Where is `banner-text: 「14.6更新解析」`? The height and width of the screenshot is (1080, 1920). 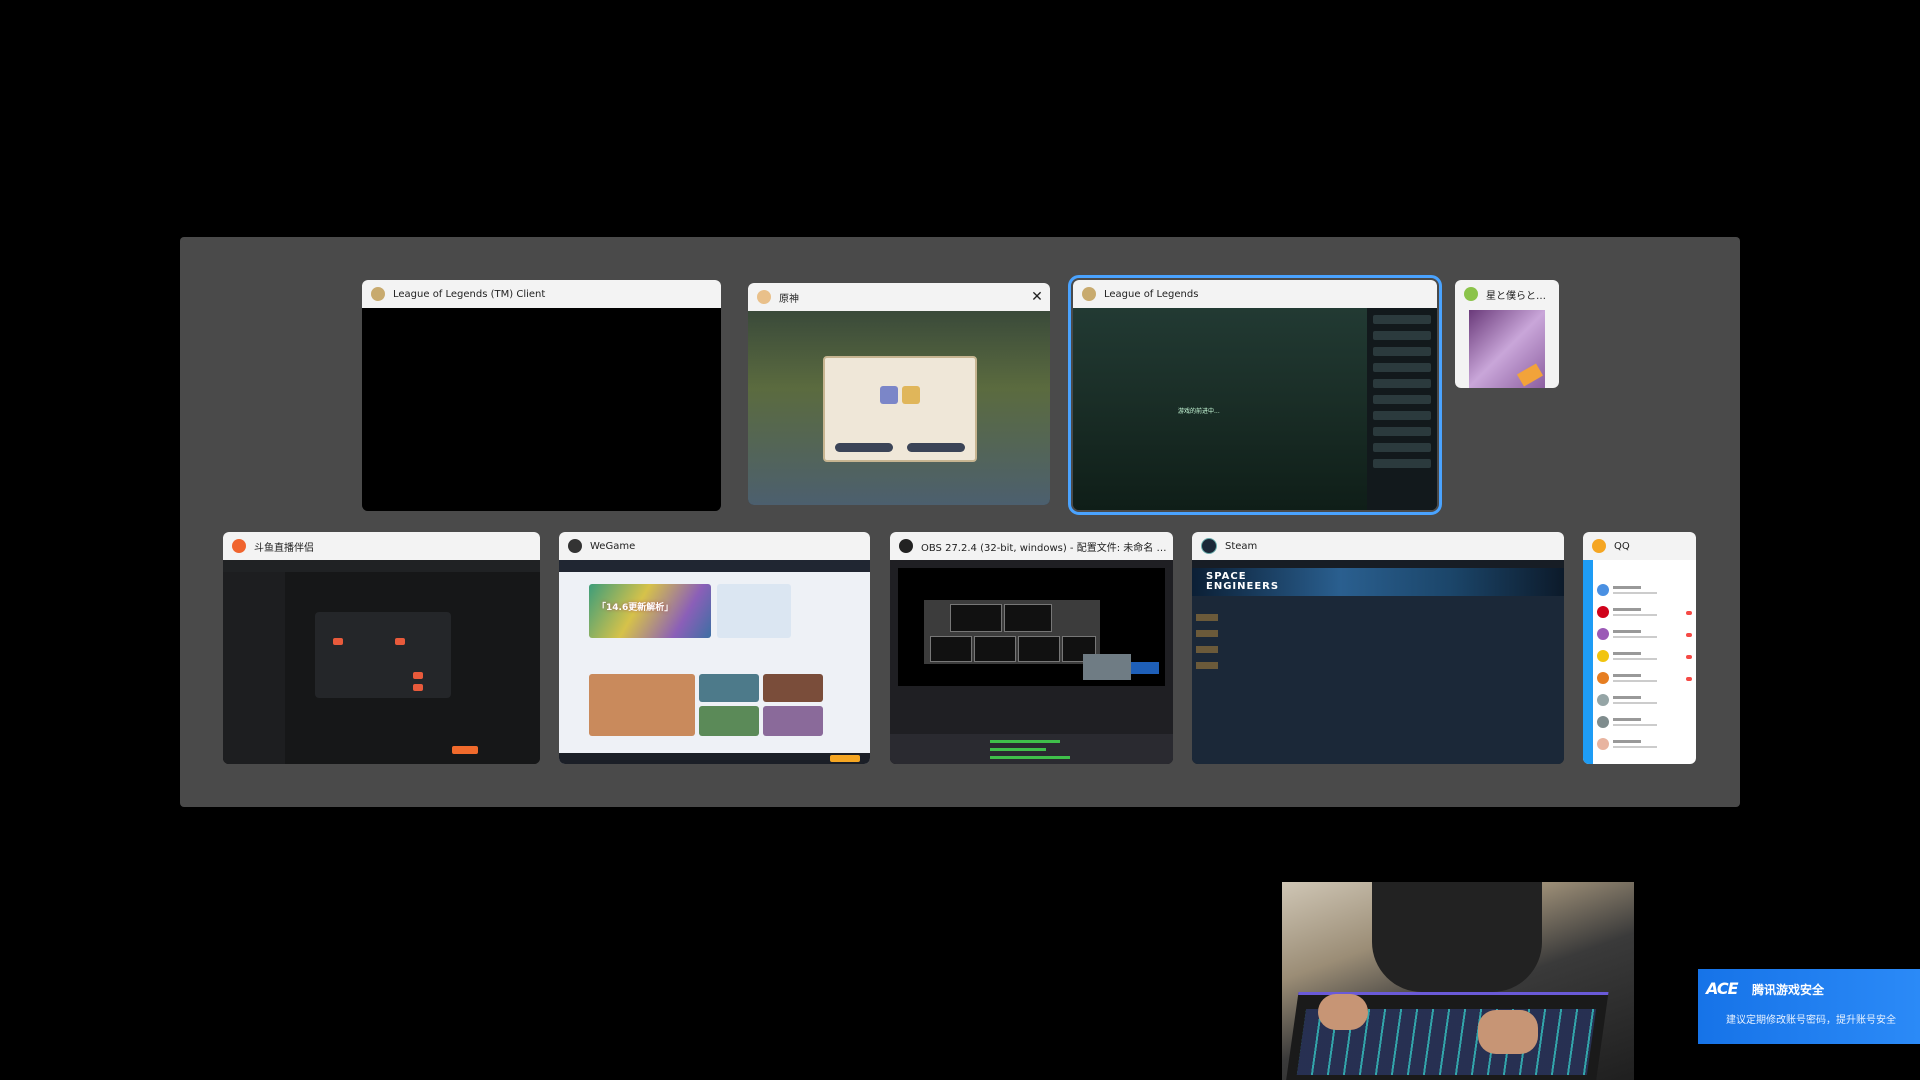 banner-text: 「14.6更新解析」 is located at coordinates (635, 608).